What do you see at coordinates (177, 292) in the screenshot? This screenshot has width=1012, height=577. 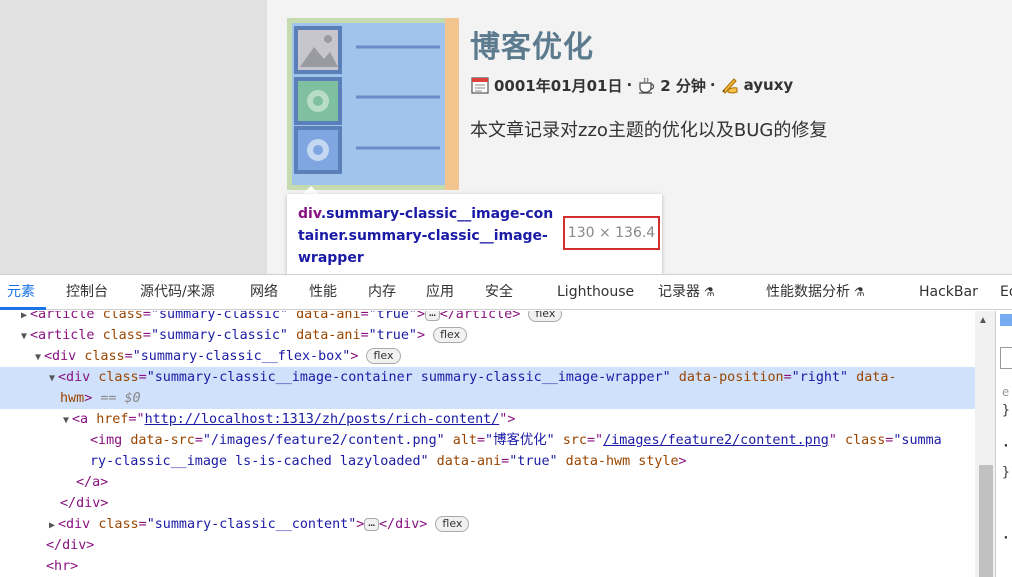 I see `tab-sources: 源代码/来源` at bounding box center [177, 292].